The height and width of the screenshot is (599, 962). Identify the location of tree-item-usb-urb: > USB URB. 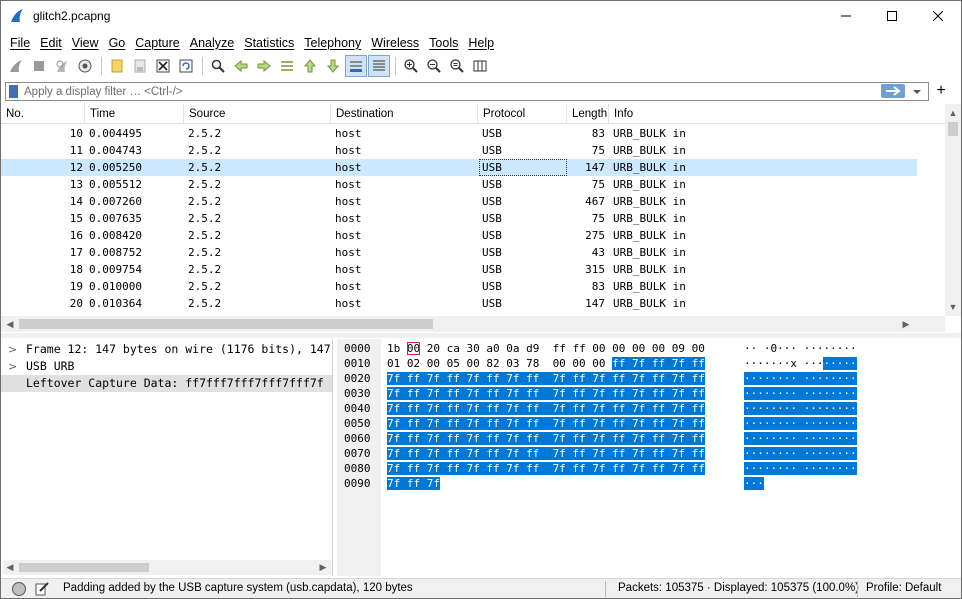
(166, 366).